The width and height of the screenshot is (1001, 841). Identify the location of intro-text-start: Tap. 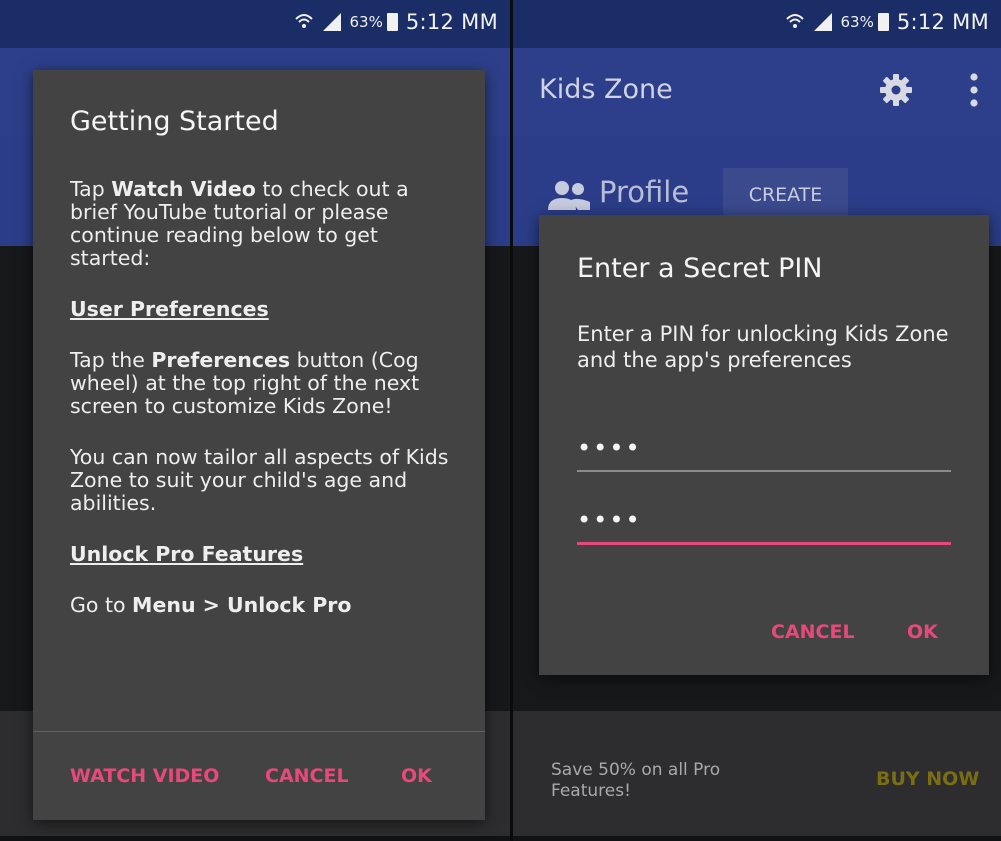
(91, 189).